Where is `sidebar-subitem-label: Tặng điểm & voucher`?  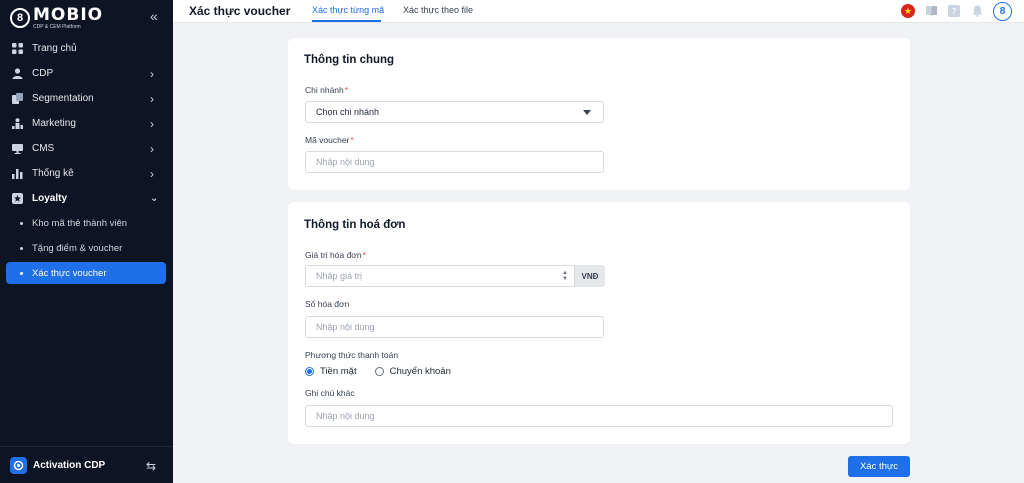
sidebar-subitem-label: Tặng điểm & voucher is located at coordinates (77, 248).